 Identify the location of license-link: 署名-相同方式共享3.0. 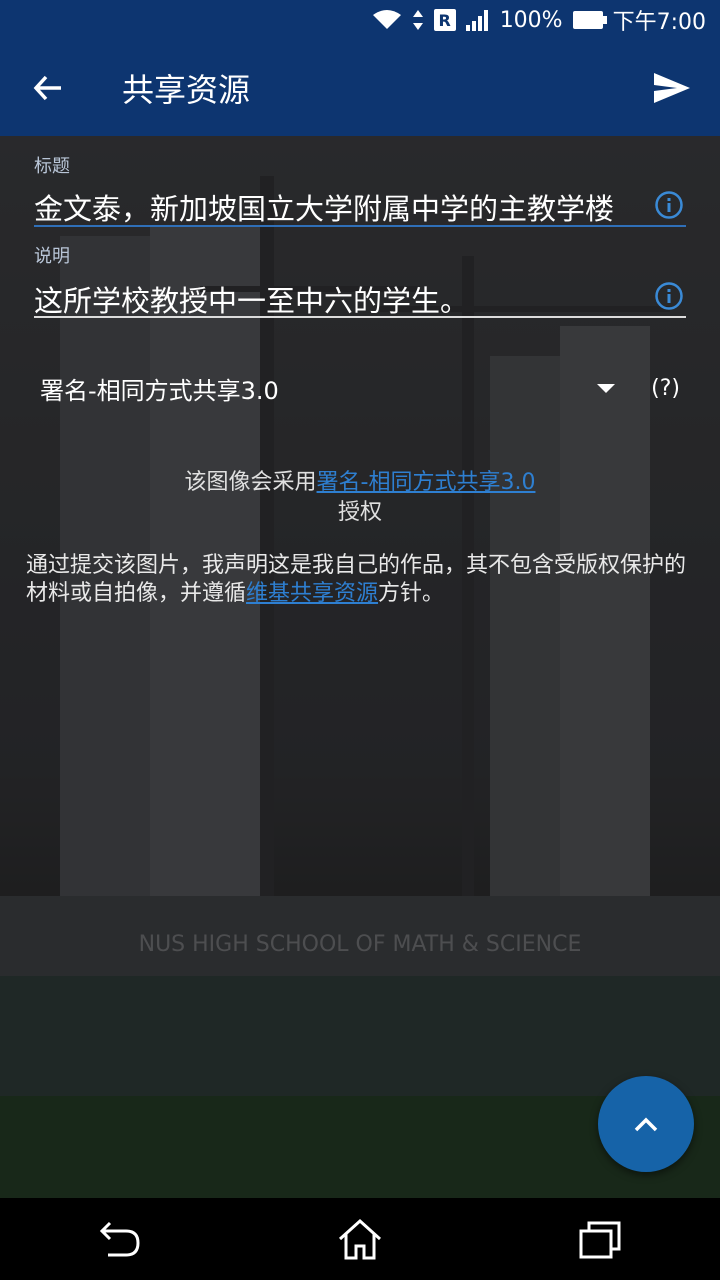
(426, 482).